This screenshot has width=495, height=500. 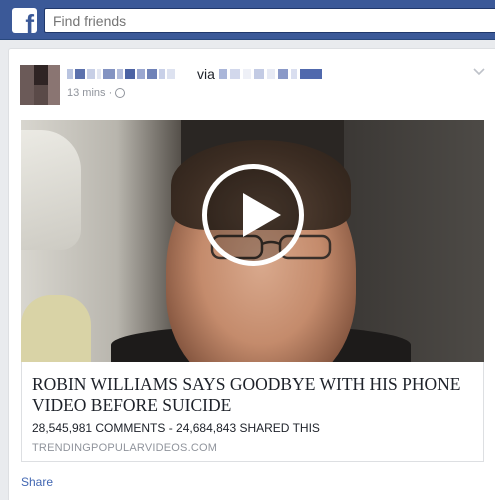 I want to click on search-input, so click(x=269, y=20).